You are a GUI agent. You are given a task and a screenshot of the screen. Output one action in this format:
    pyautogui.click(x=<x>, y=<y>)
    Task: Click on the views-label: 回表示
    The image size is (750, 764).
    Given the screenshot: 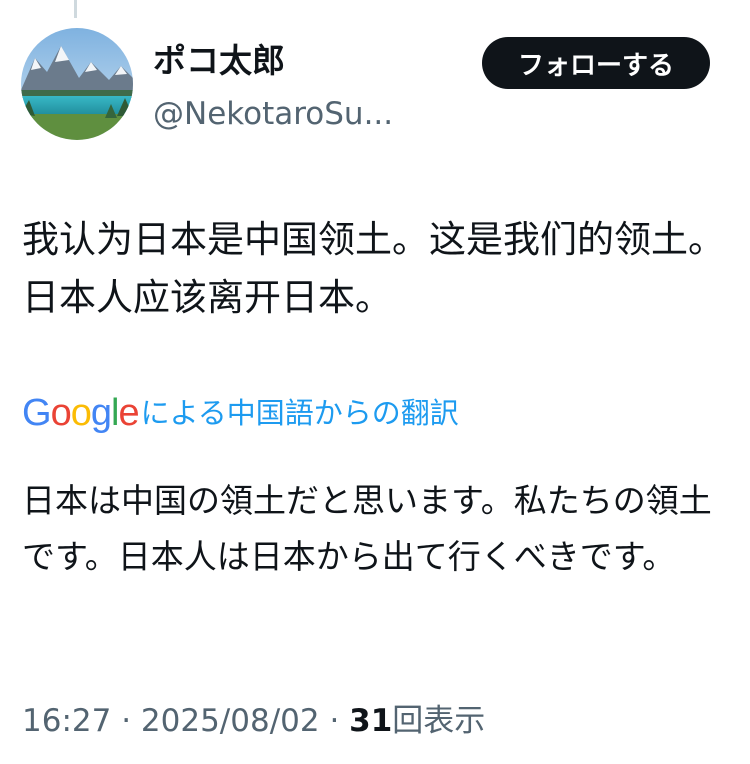 What is the action you would take?
    pyautogui.click(x=439, y=721)
    